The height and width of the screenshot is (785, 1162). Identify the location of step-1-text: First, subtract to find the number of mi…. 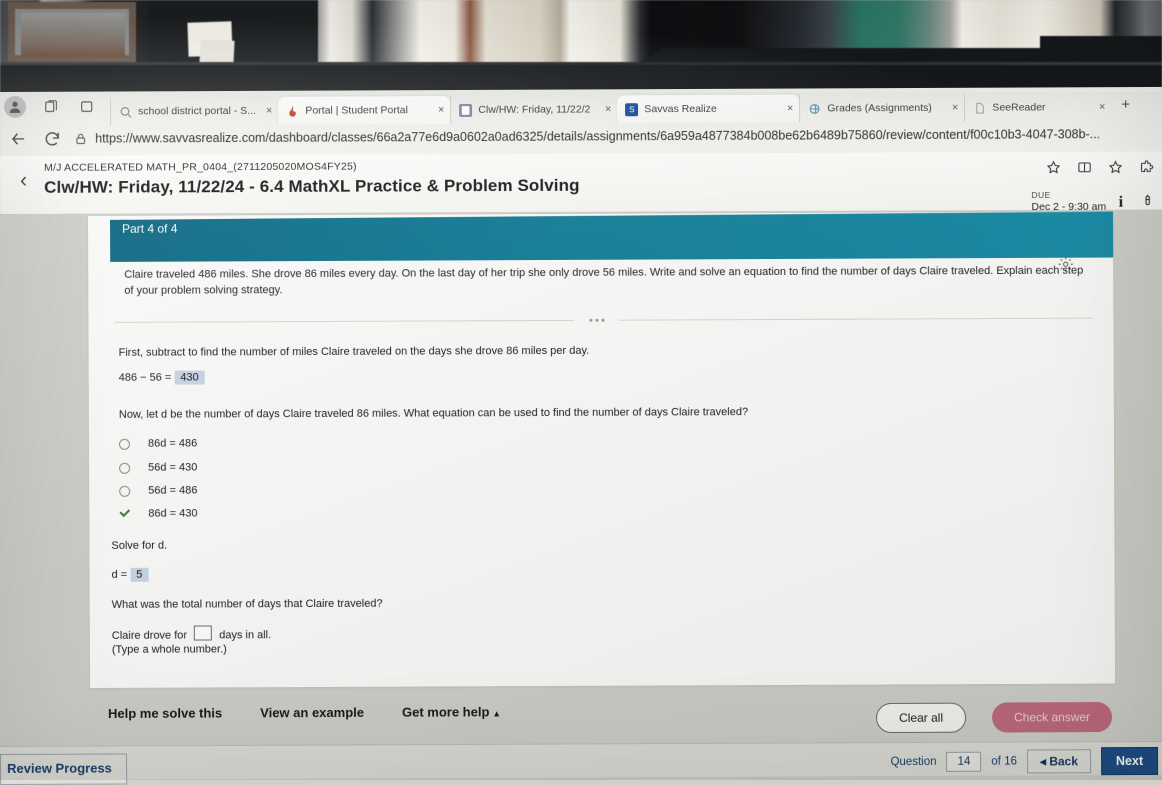
(354, 351).